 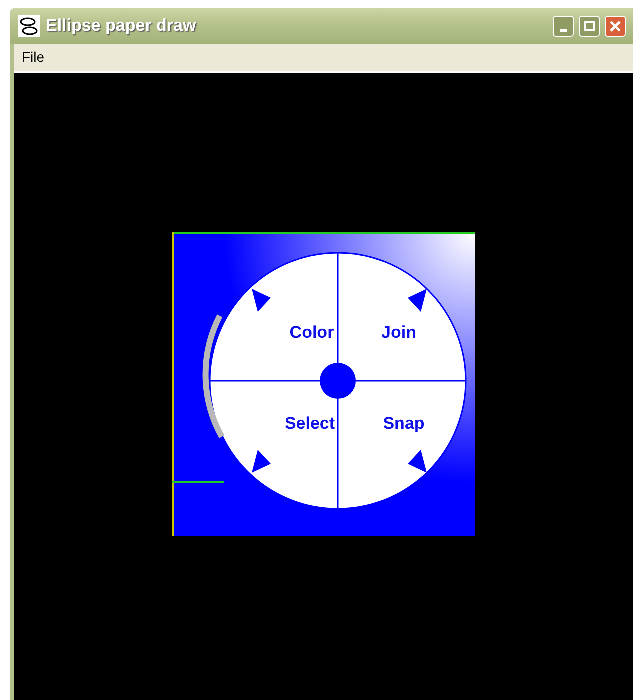 I want to click on window-title: Ellipse paper draw, so click(x=121, y=26).